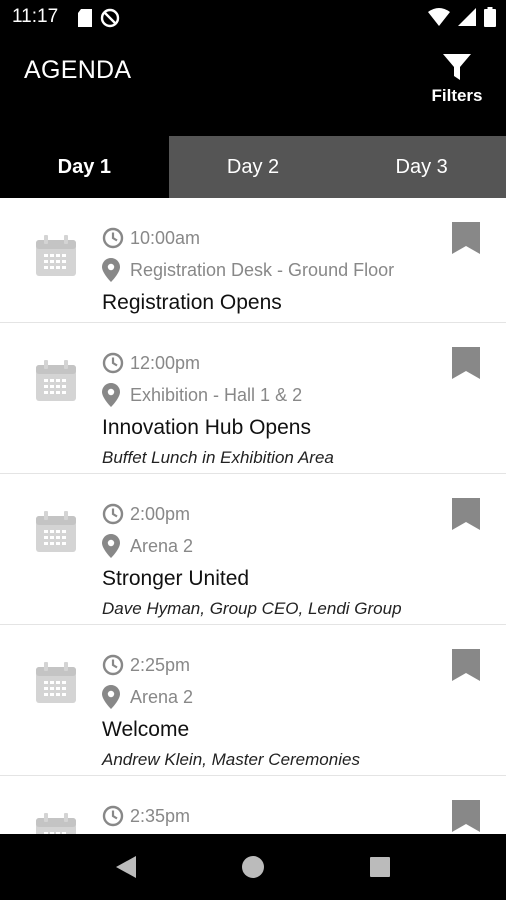 This screenshot has height=900, width=506. I want to click on tab-day-1: Day 1, so click(84, 167).